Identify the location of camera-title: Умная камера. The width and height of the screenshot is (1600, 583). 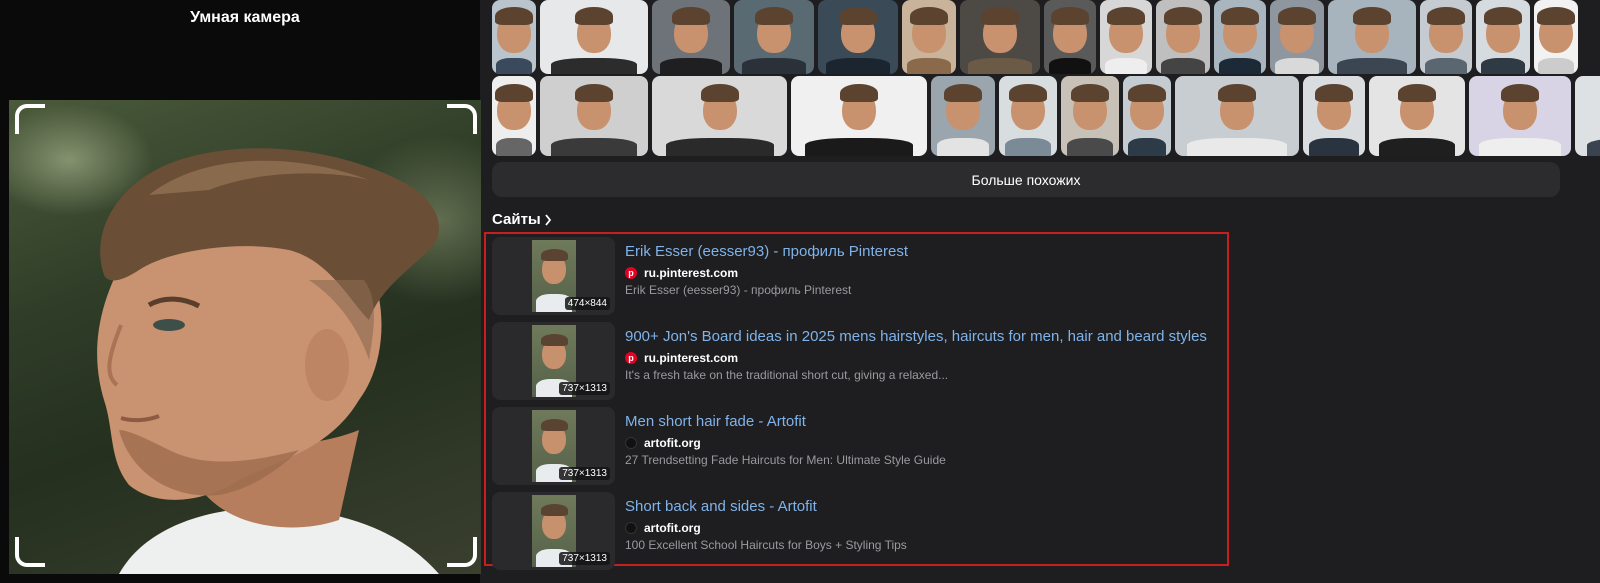
(245, 17).